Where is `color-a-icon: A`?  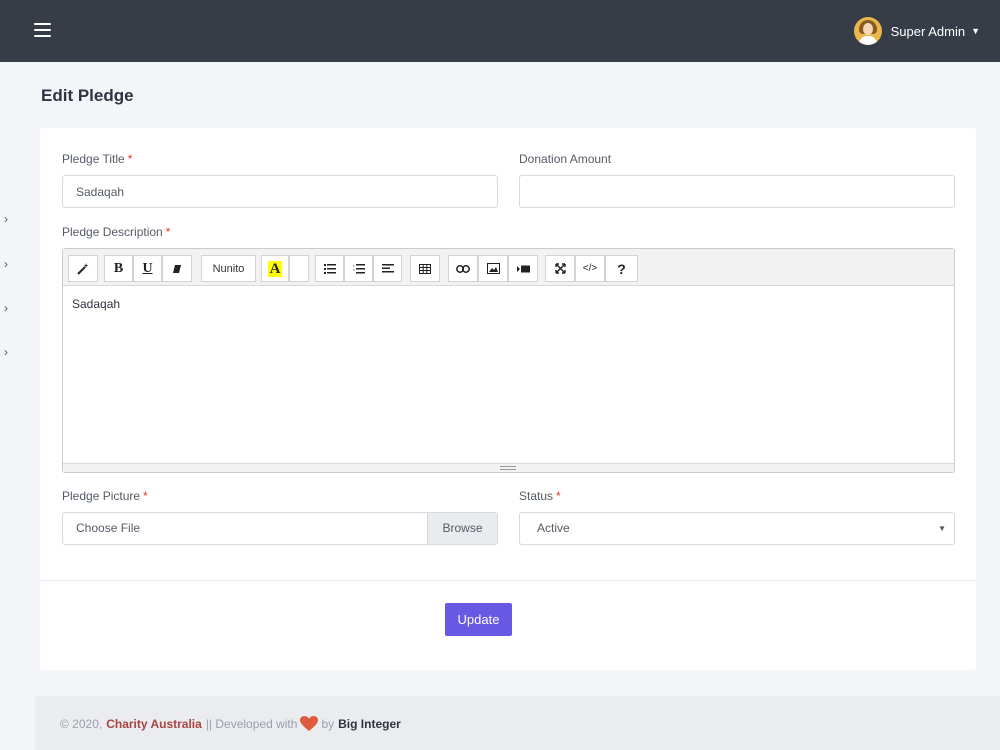
color-a-icon: A is located at coordinates (275, 268).